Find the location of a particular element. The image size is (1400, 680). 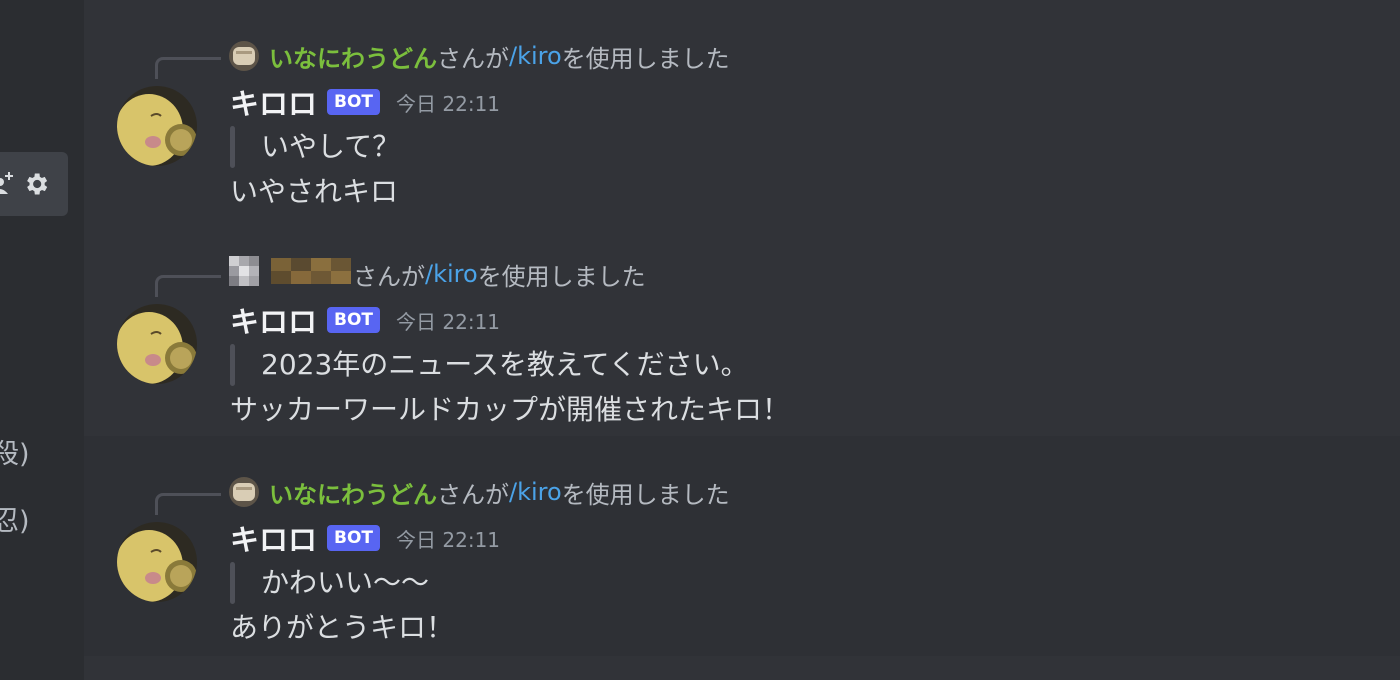

add-member-icon is located at coordinates (8, 181).